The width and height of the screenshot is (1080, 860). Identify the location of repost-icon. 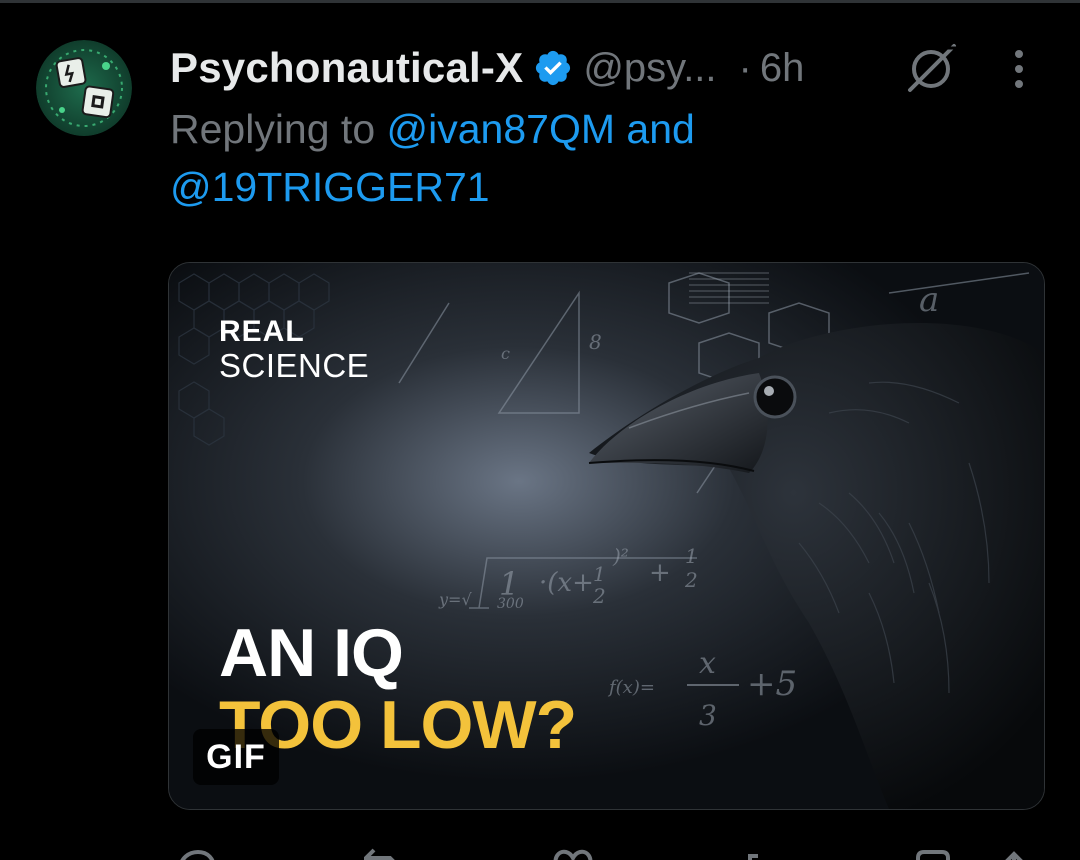
(383, 853).